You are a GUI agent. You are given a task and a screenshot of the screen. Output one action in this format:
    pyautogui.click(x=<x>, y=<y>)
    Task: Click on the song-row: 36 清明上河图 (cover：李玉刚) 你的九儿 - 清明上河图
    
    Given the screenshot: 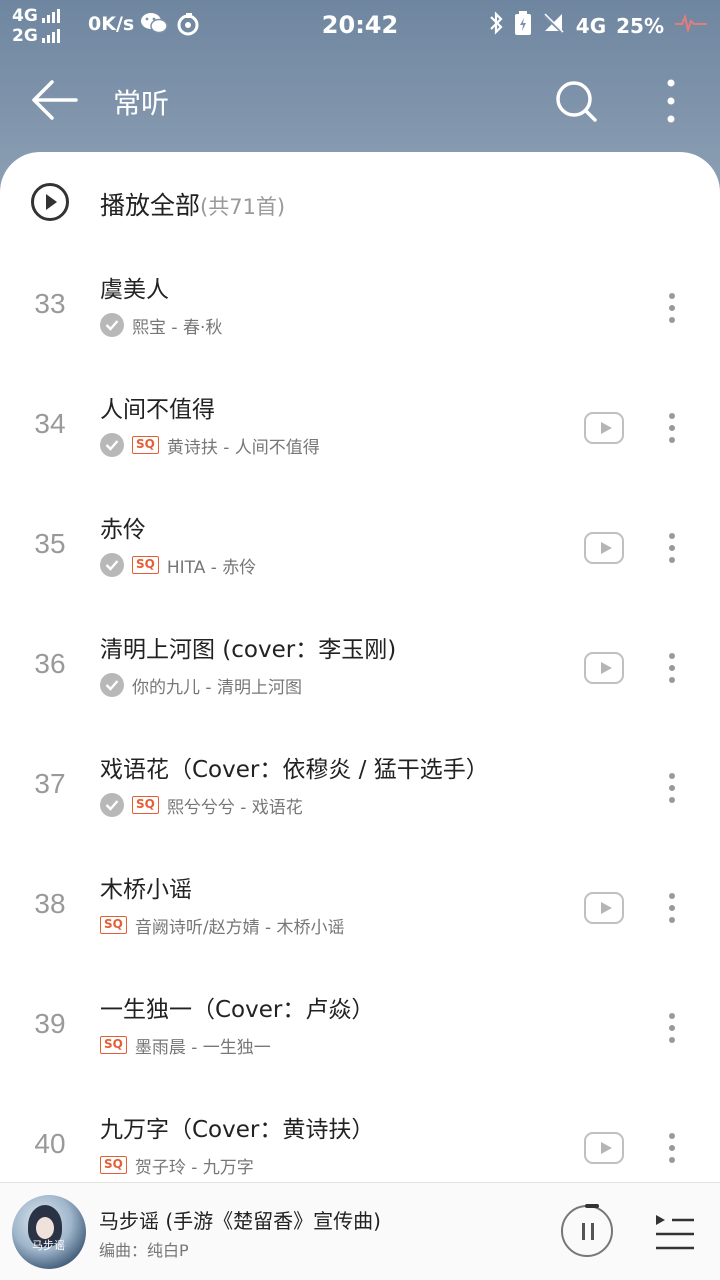 What is the action you would take?
    pyautogui.click(x=360, y=672)
    